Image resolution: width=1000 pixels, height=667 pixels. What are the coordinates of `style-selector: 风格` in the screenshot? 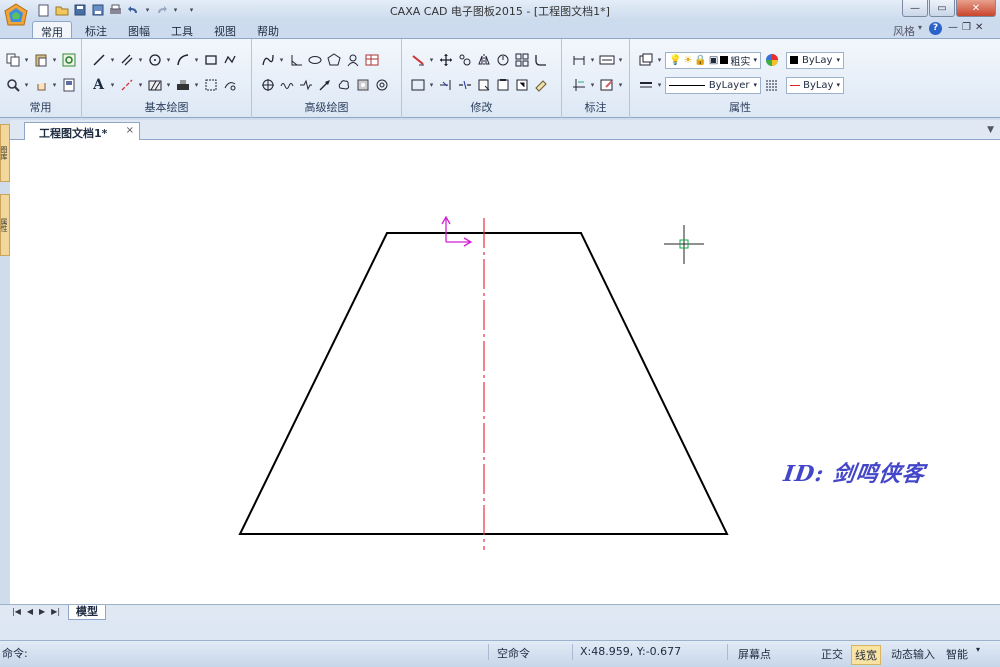 It's located at (904, 31).